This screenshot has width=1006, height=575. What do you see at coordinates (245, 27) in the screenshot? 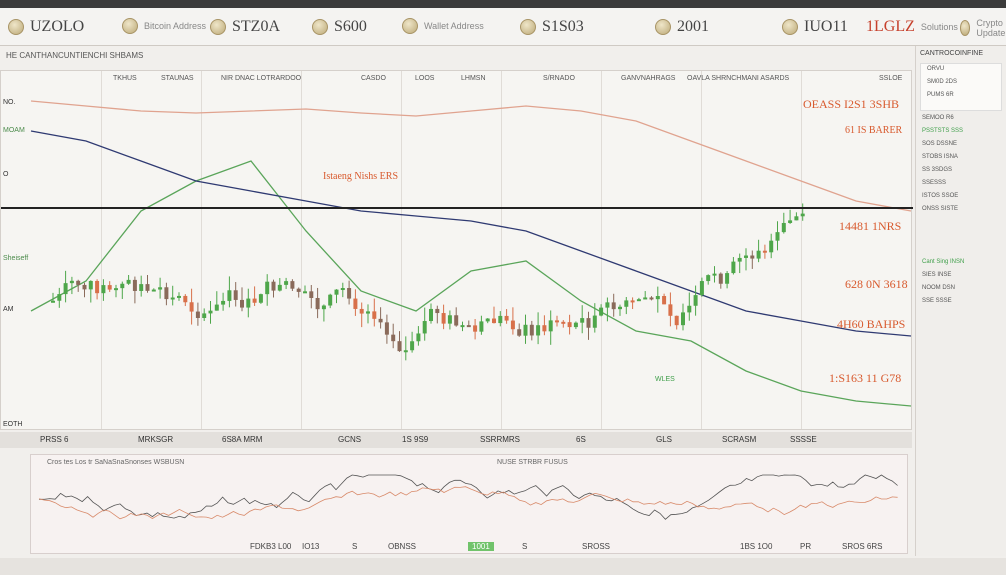
I see `ticker-item: STZ0A` at bounding box center [245, 27].